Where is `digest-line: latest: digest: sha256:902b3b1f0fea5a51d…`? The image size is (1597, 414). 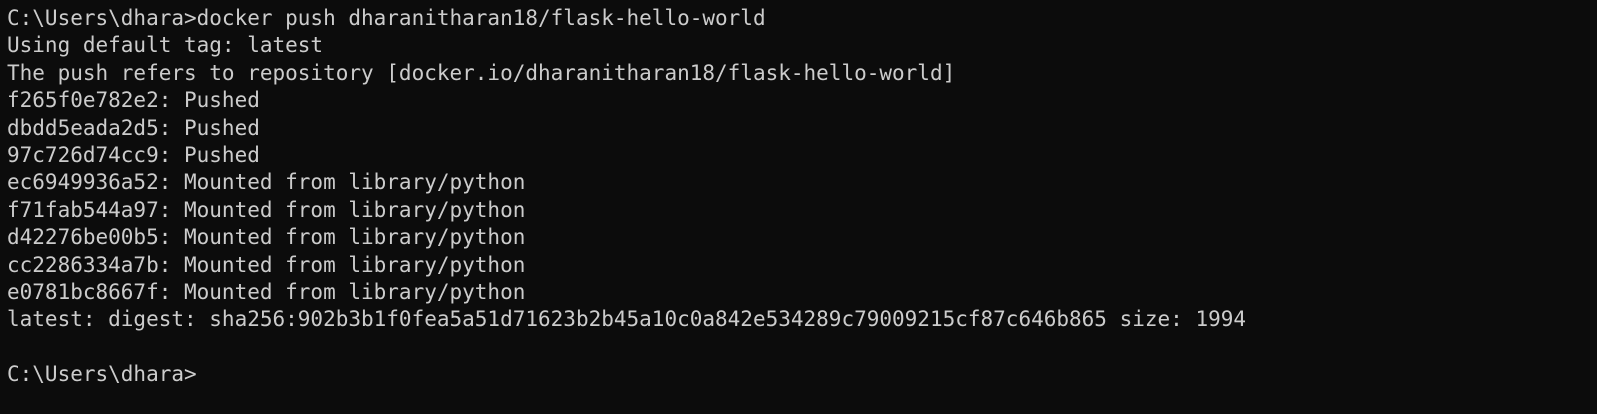 digest-line: latest: digest: sha256:902b3b1f0fea5a51d… is located at coordinates (627, 319).